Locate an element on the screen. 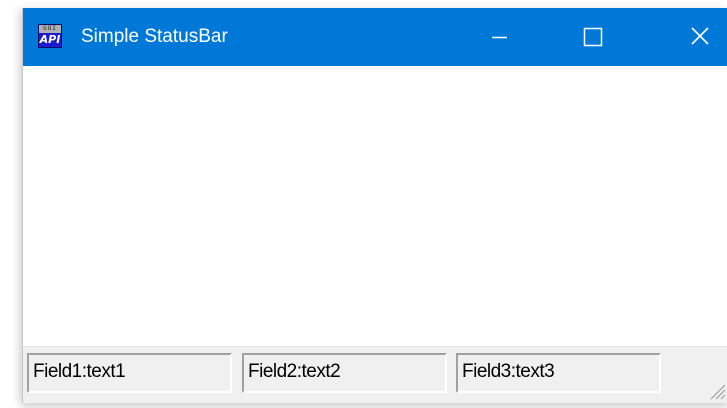 This screenshot has width=727, height=408. minimize-button is located at coordinates (499, 37).